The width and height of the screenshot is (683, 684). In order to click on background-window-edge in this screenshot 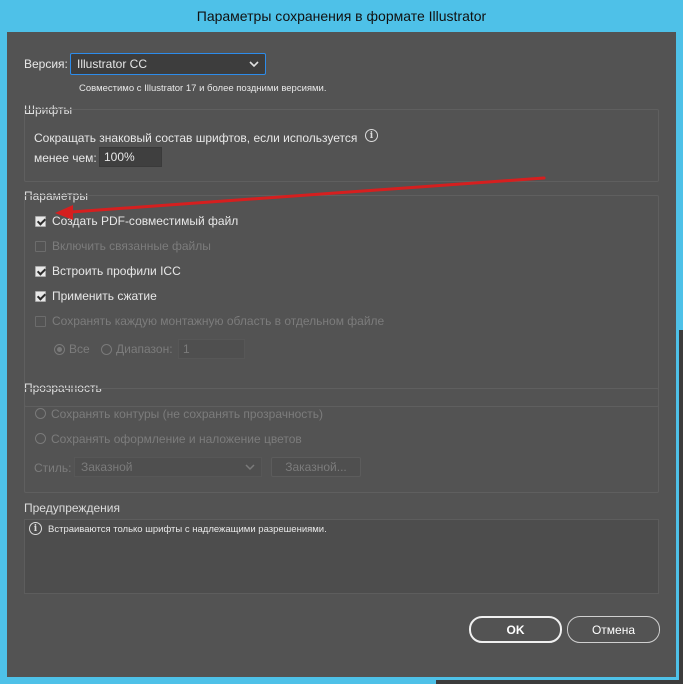, I will do `click(681, 507)`.